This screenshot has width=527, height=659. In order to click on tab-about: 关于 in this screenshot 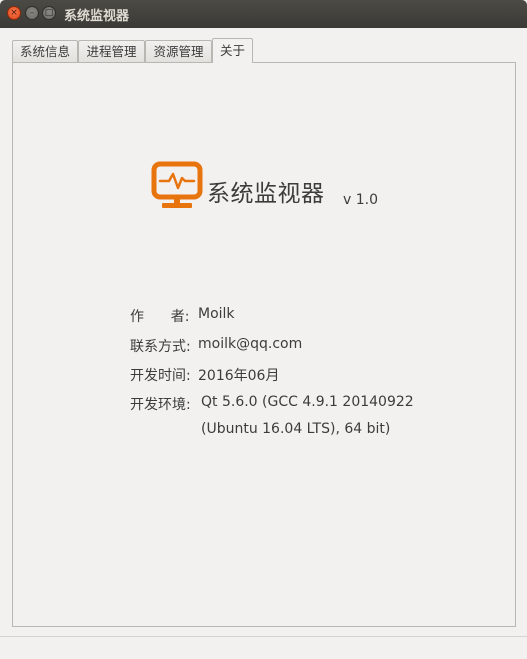, I will do `click(232, 50)`.